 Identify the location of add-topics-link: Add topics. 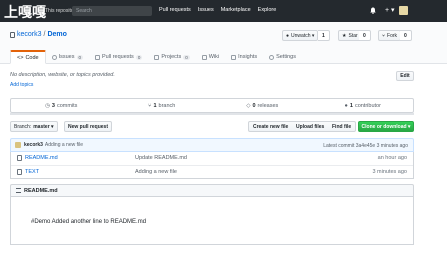
(21, 85).